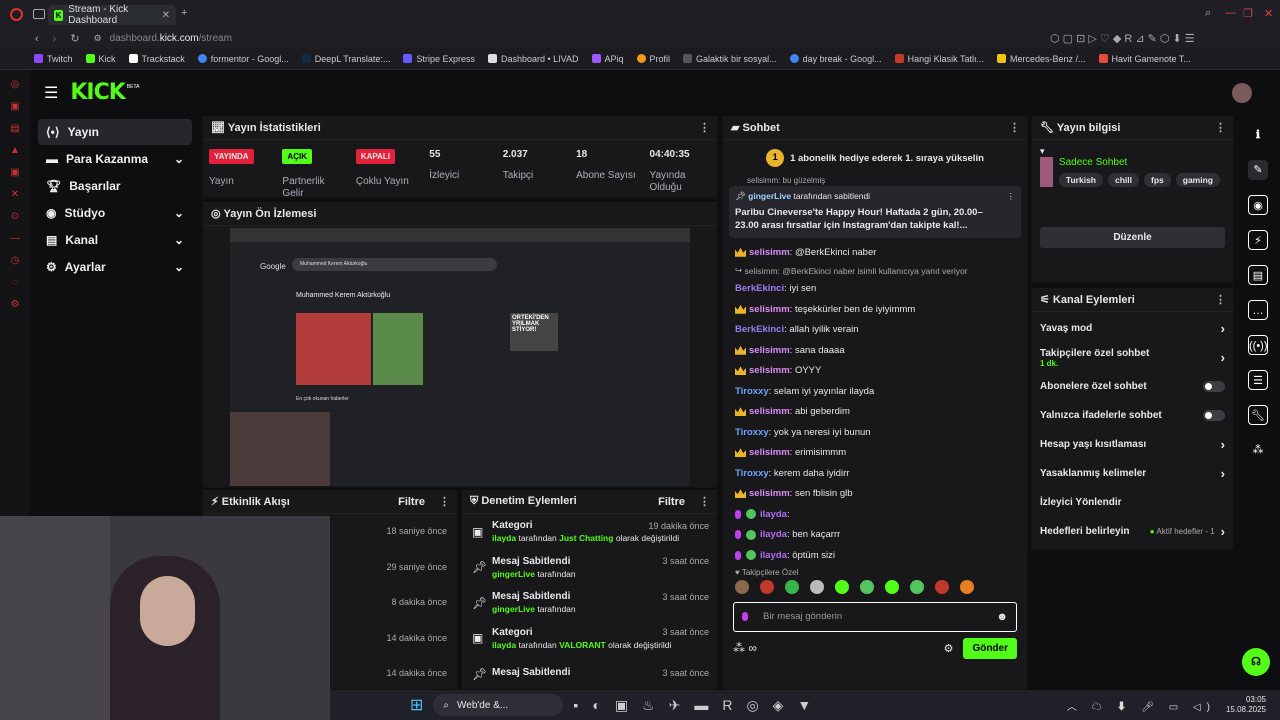  I want to click on chat-message: ilayda:, so click(875, 514).